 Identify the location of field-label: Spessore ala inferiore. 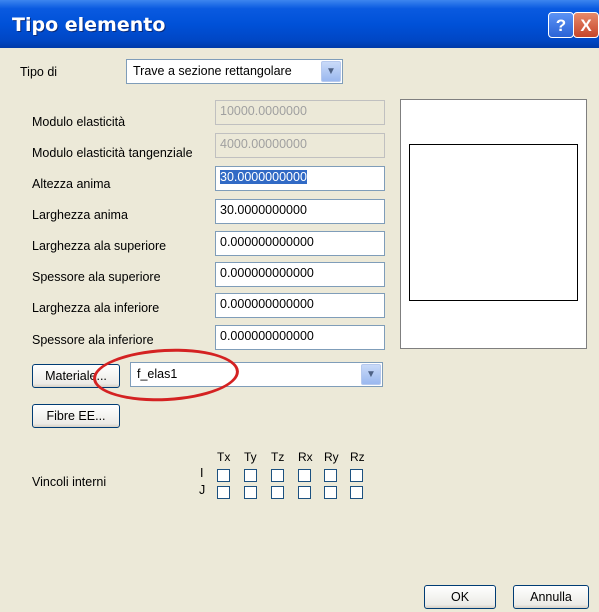
(93, 340).